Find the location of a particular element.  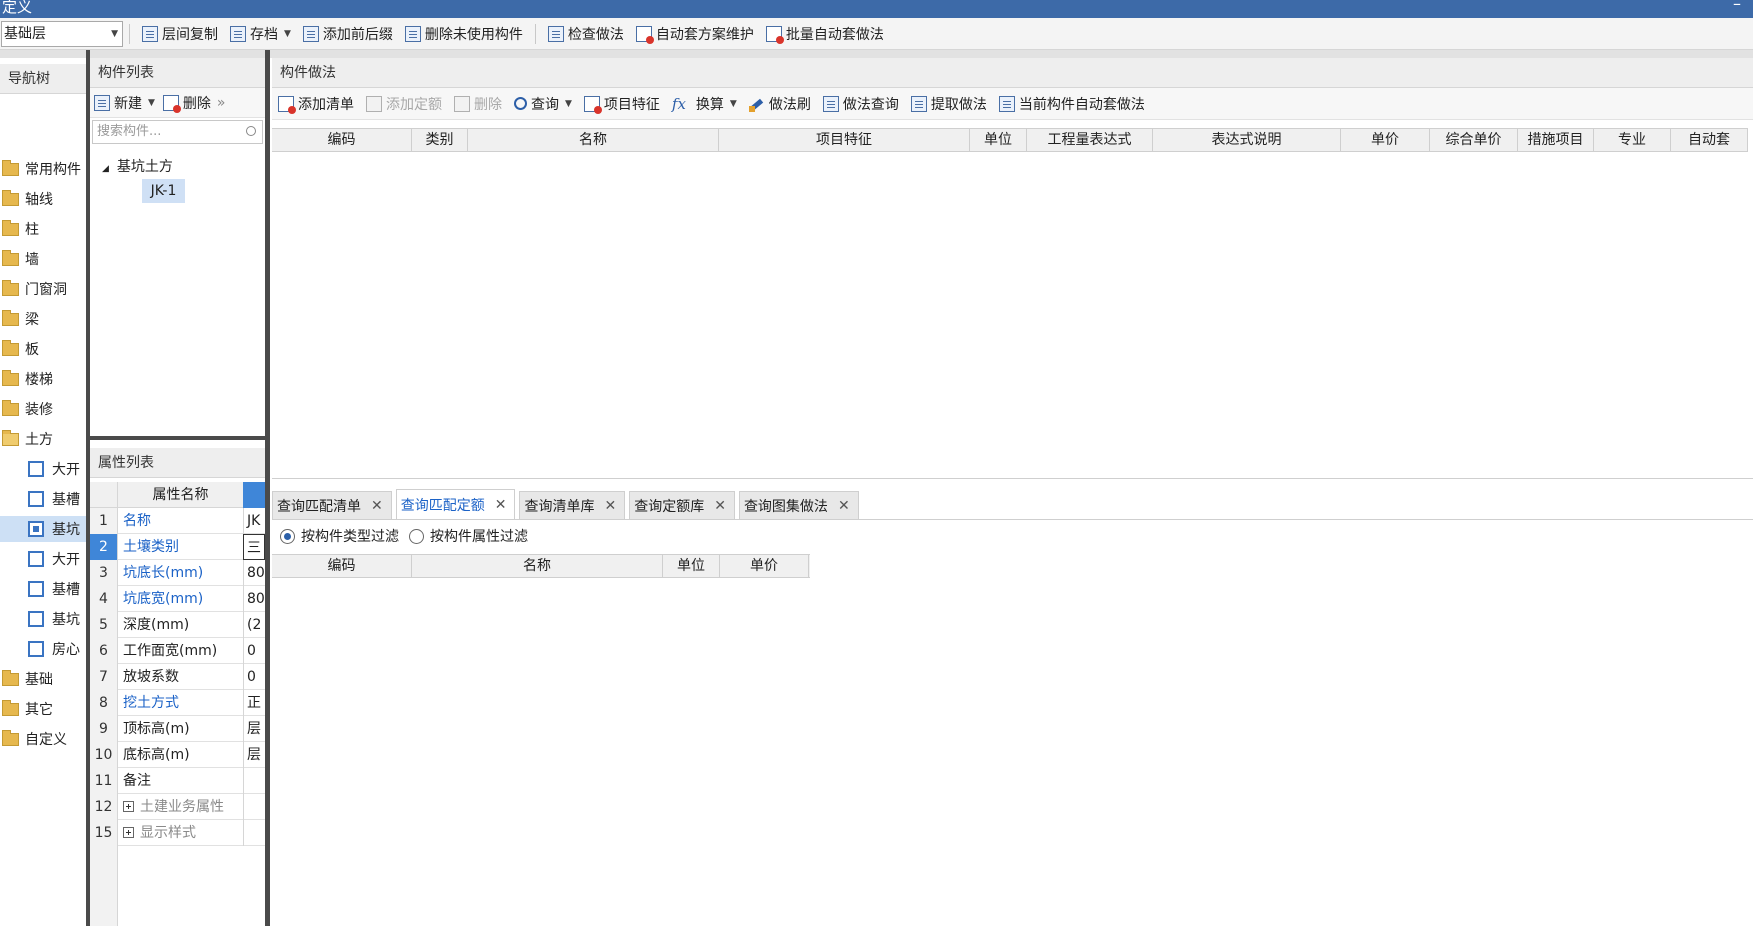

col-specialty: 专业 is located at coordinates (1632, 140).